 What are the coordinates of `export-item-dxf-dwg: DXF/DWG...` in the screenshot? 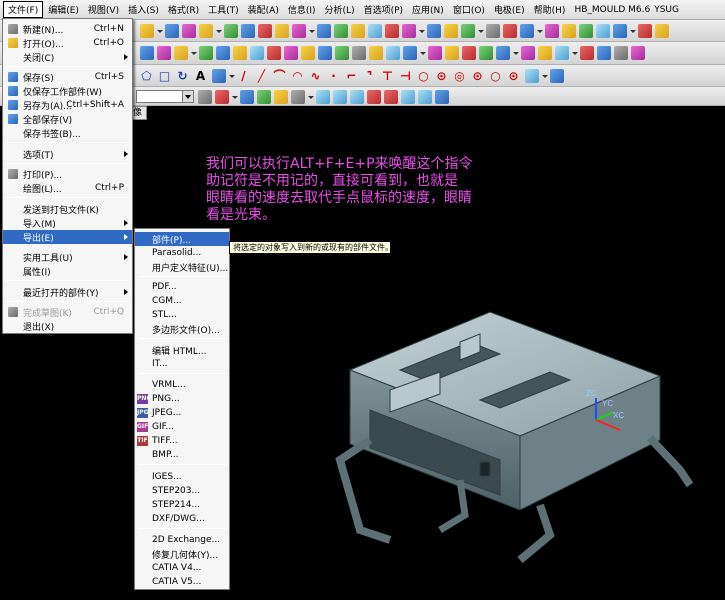 It's located at (182, 519).